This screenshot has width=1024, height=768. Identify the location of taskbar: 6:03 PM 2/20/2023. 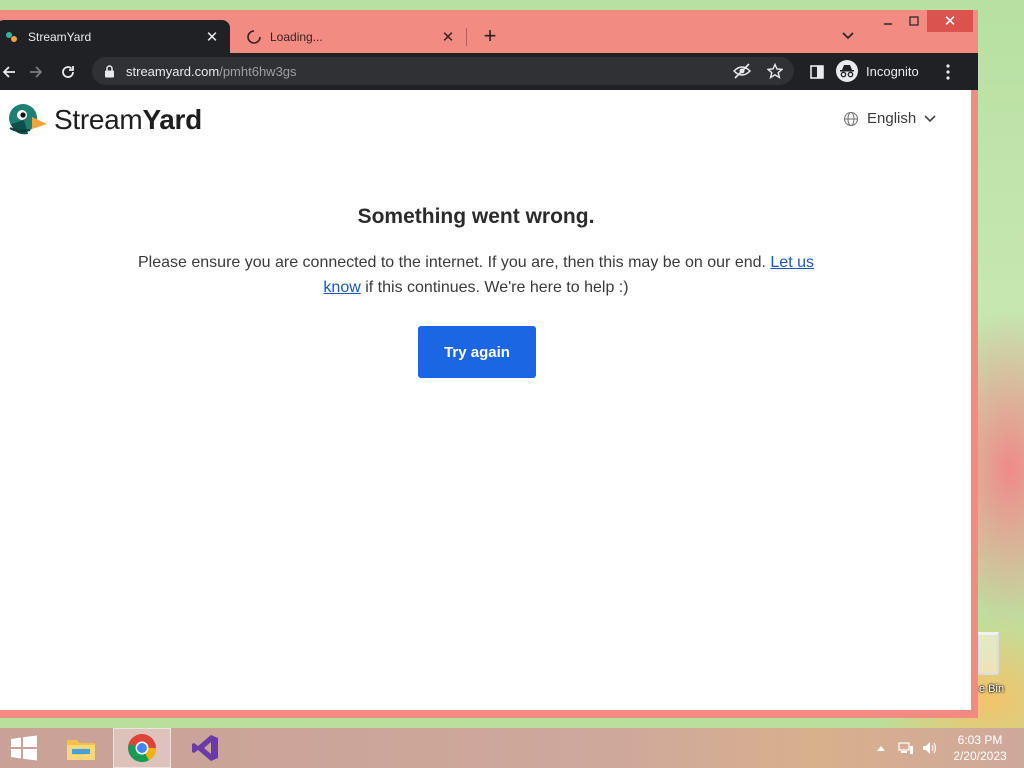
(512, 748).